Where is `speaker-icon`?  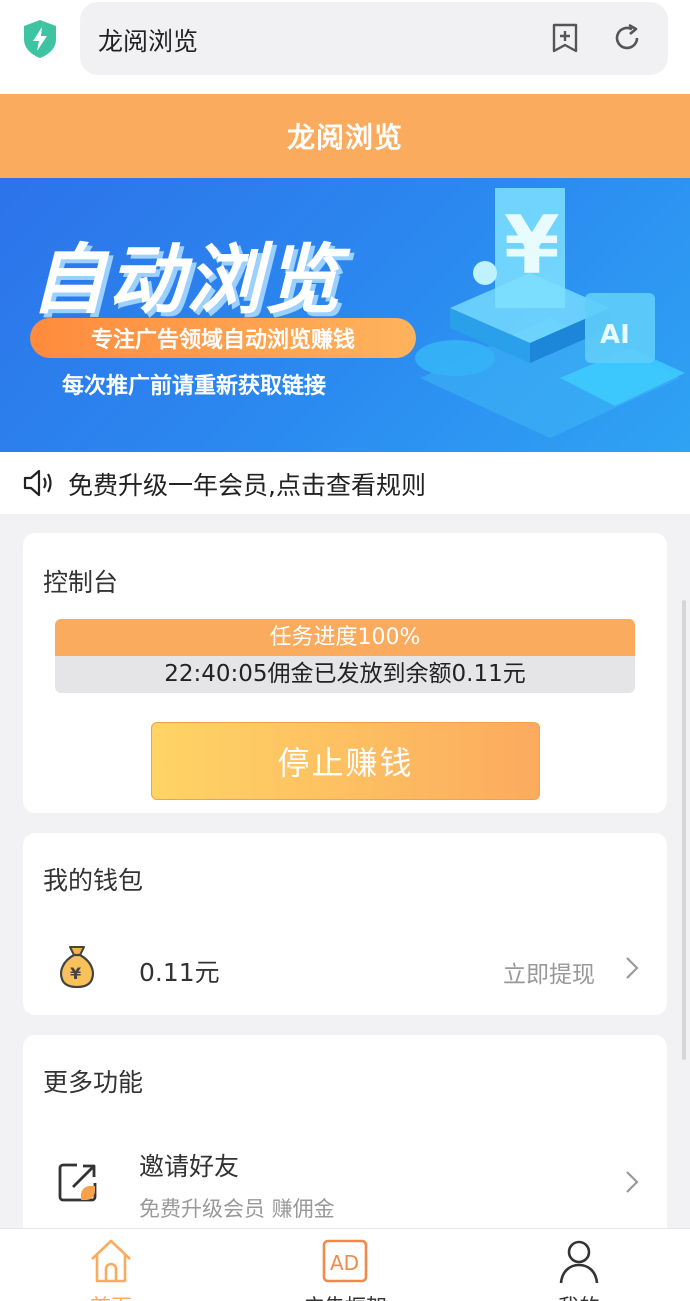 speaker-icon is located at coordinates (37, 483).